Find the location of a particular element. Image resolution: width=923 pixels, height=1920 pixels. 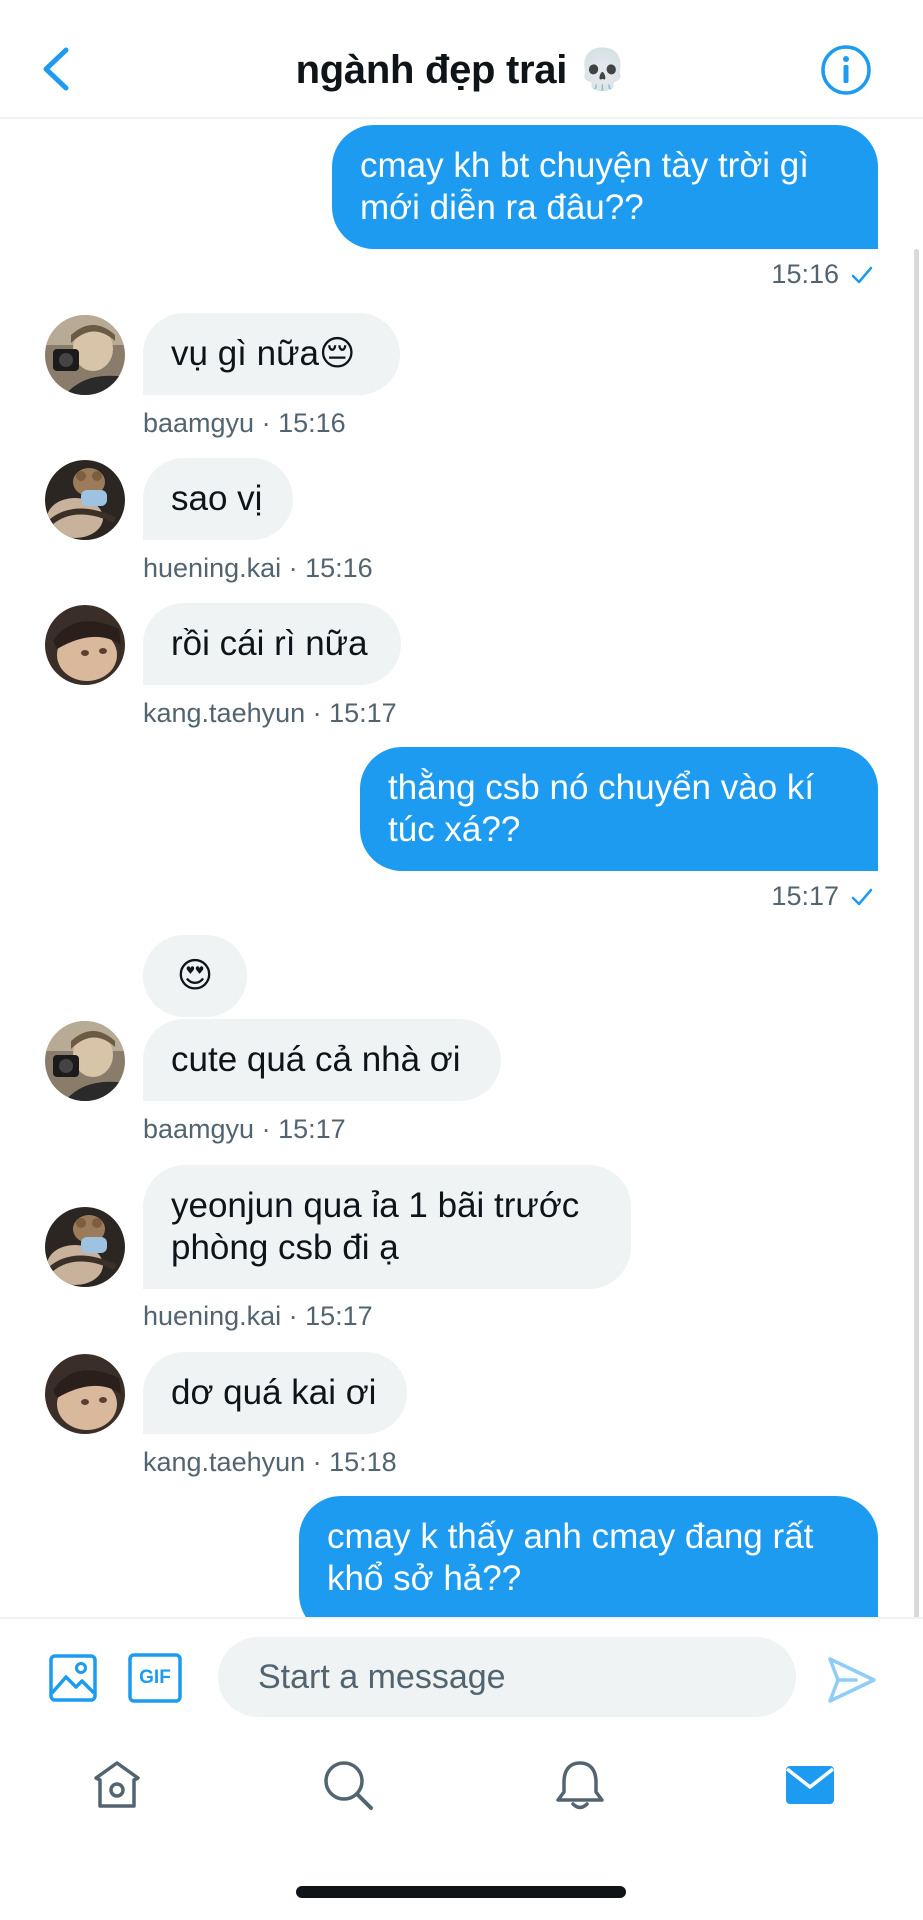

message-composer: GIF is located at coordinates (461, 1680).